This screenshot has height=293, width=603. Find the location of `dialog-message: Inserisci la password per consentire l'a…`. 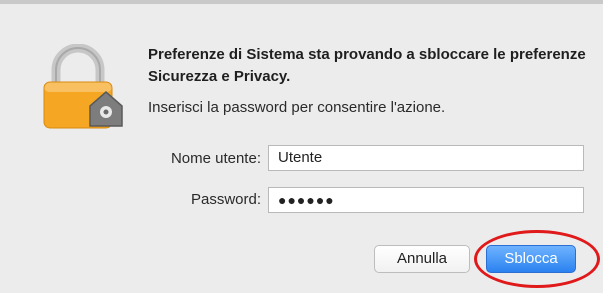

dialog-message: Inserisci la password per consentire l'a… is located at coordinates (297, 107).